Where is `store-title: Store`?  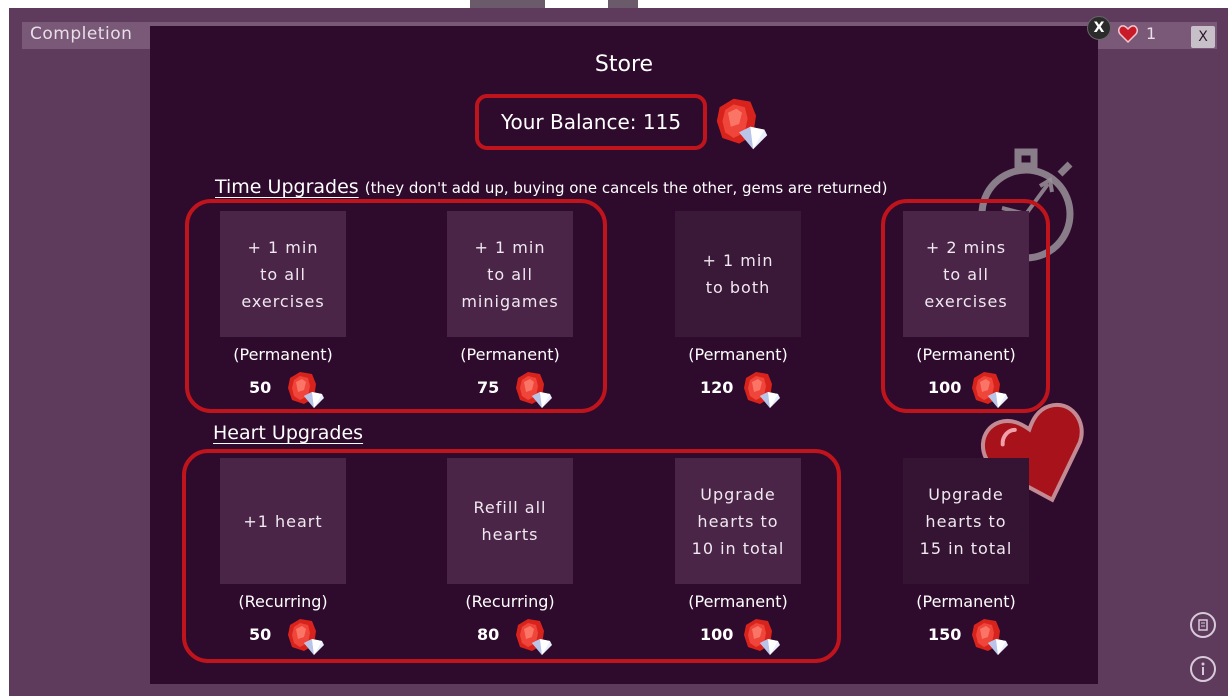
store-title: Store is located at coordinates (624, 64).